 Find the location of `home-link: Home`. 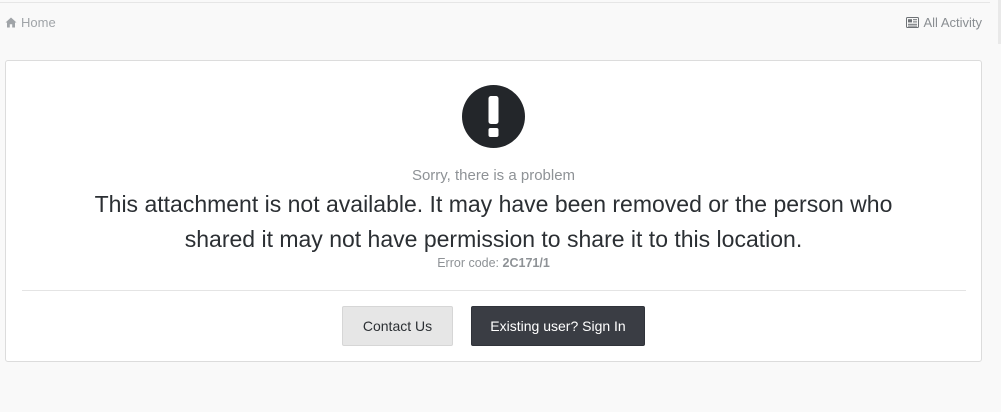

home-link: Home is located at coordinates (30, 22).